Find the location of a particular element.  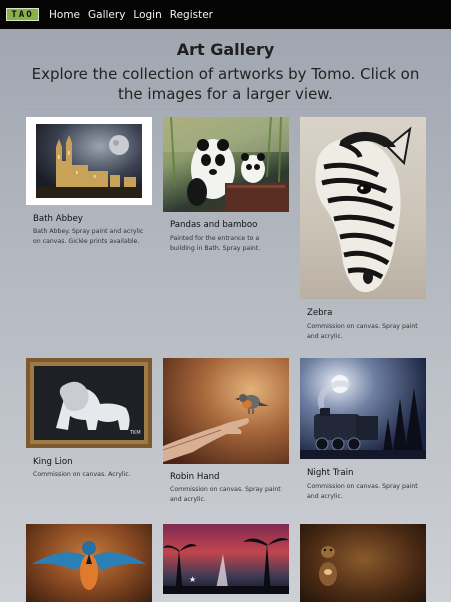

artwork-title: Bath Abbey is located at coordinates (58, 219).